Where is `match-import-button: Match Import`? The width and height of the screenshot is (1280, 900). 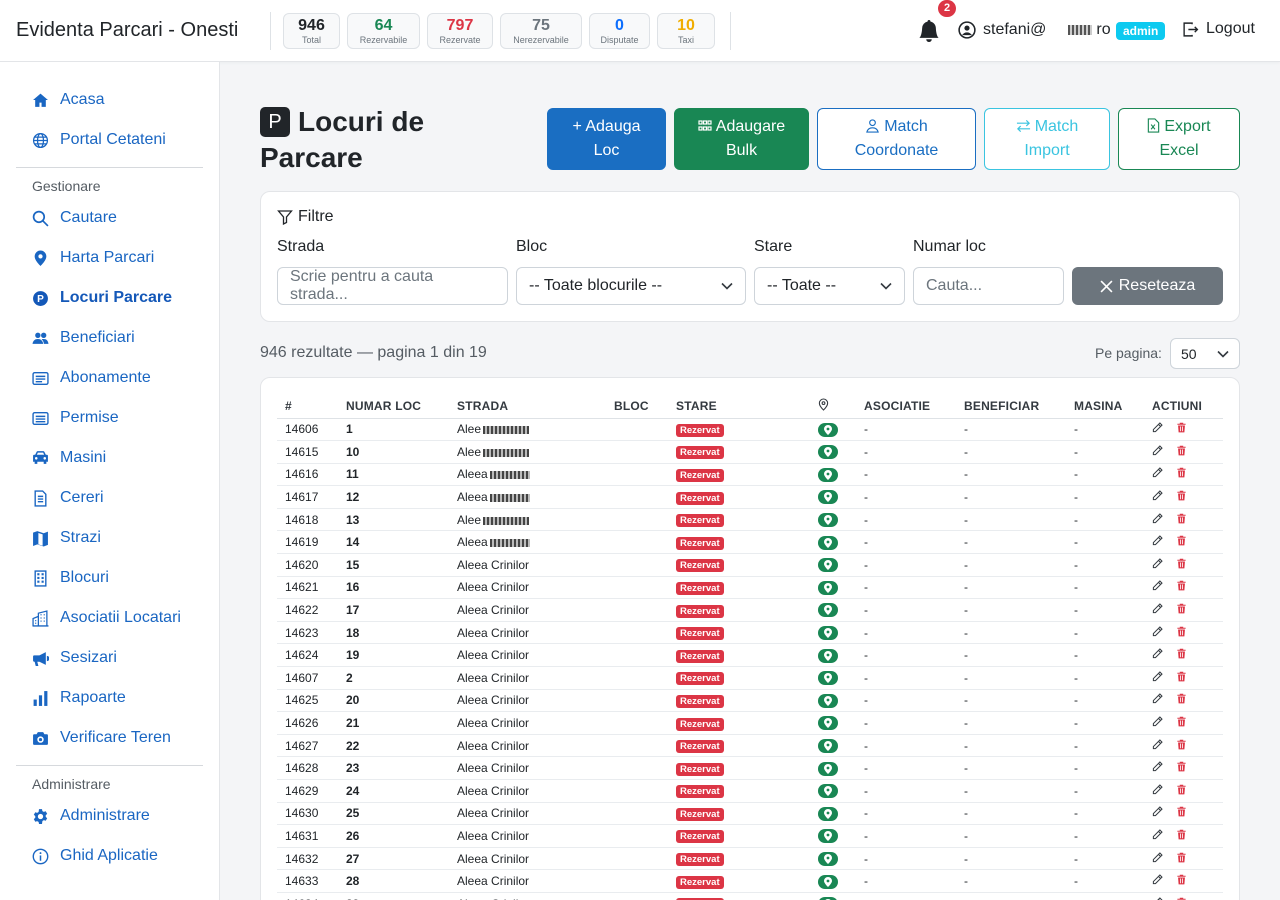 match-import-button: Match Import is located at coordinates (1047, 139).